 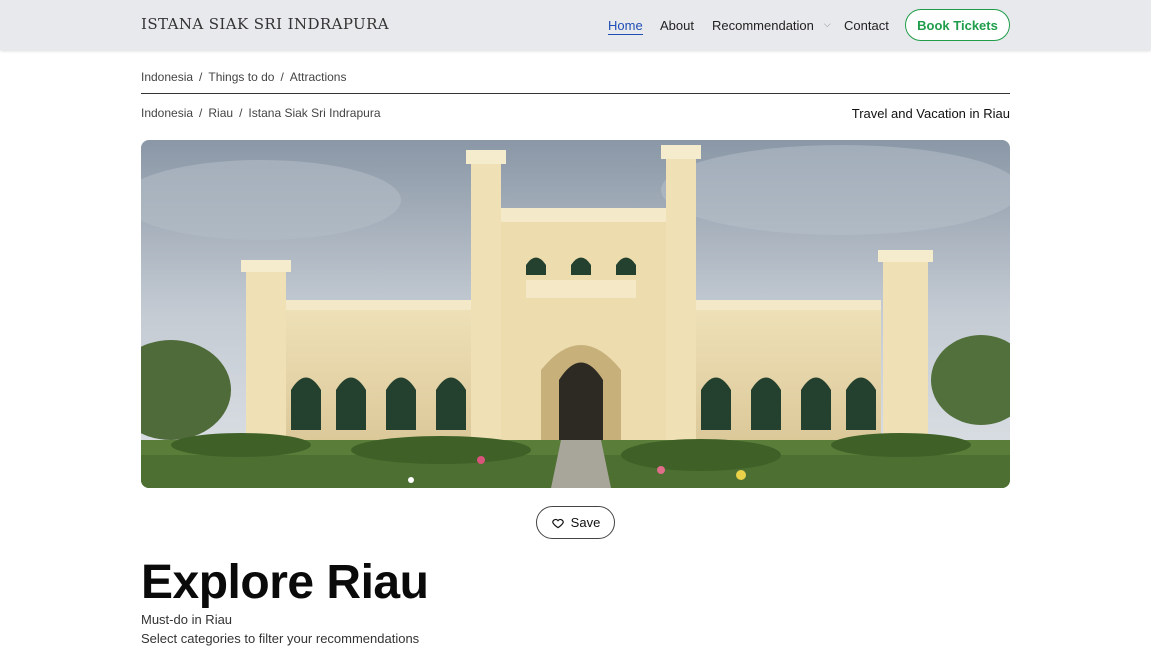 What do you see at coordinates (167, 77) in the screenshot?
I see `breadcrumb-item-indonesia: Indonesia` at bounding box center [167, 77].